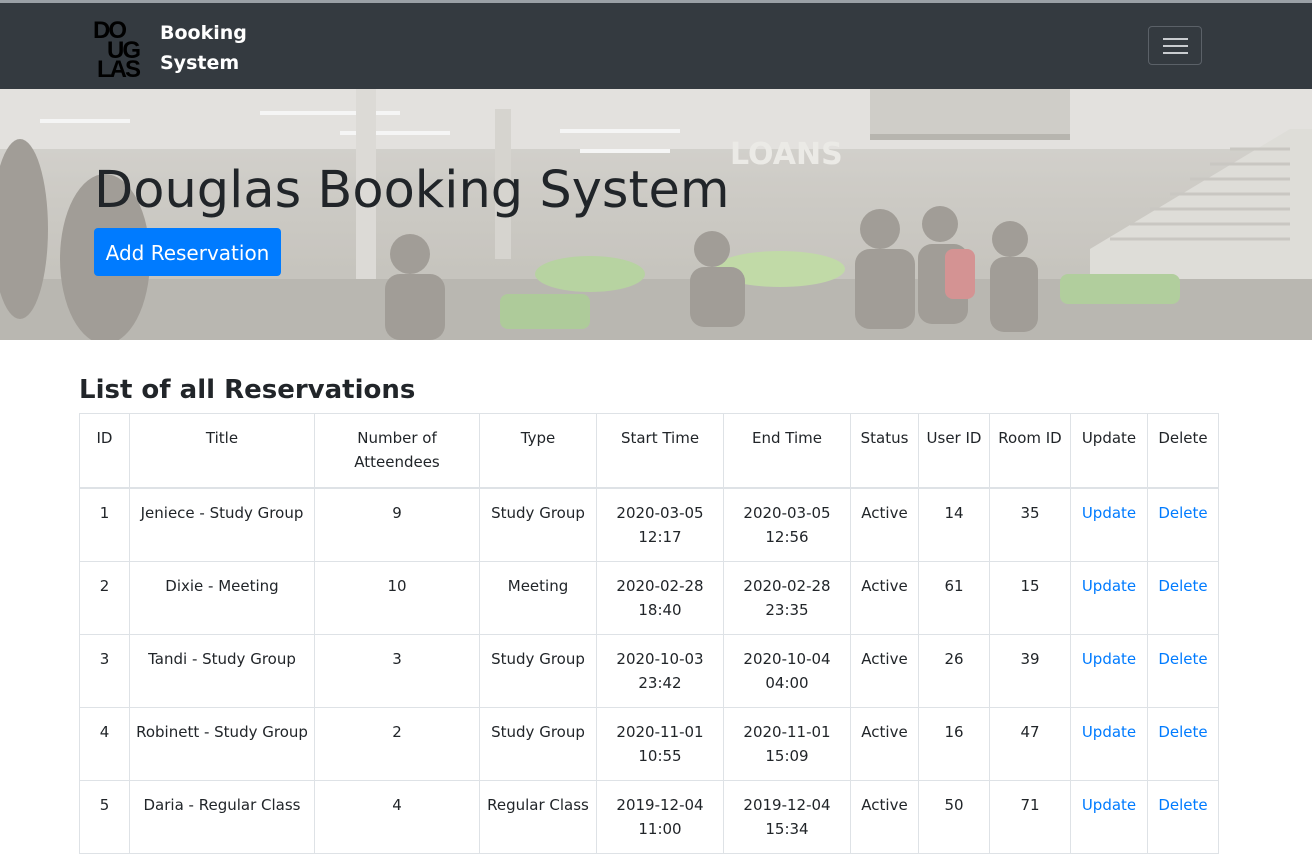 This screenshot has width=1312, height=854. Describe the element at coordinates (247, 390) in the screenshot. I see `reservations-heading: List of all Reservations` at that location.